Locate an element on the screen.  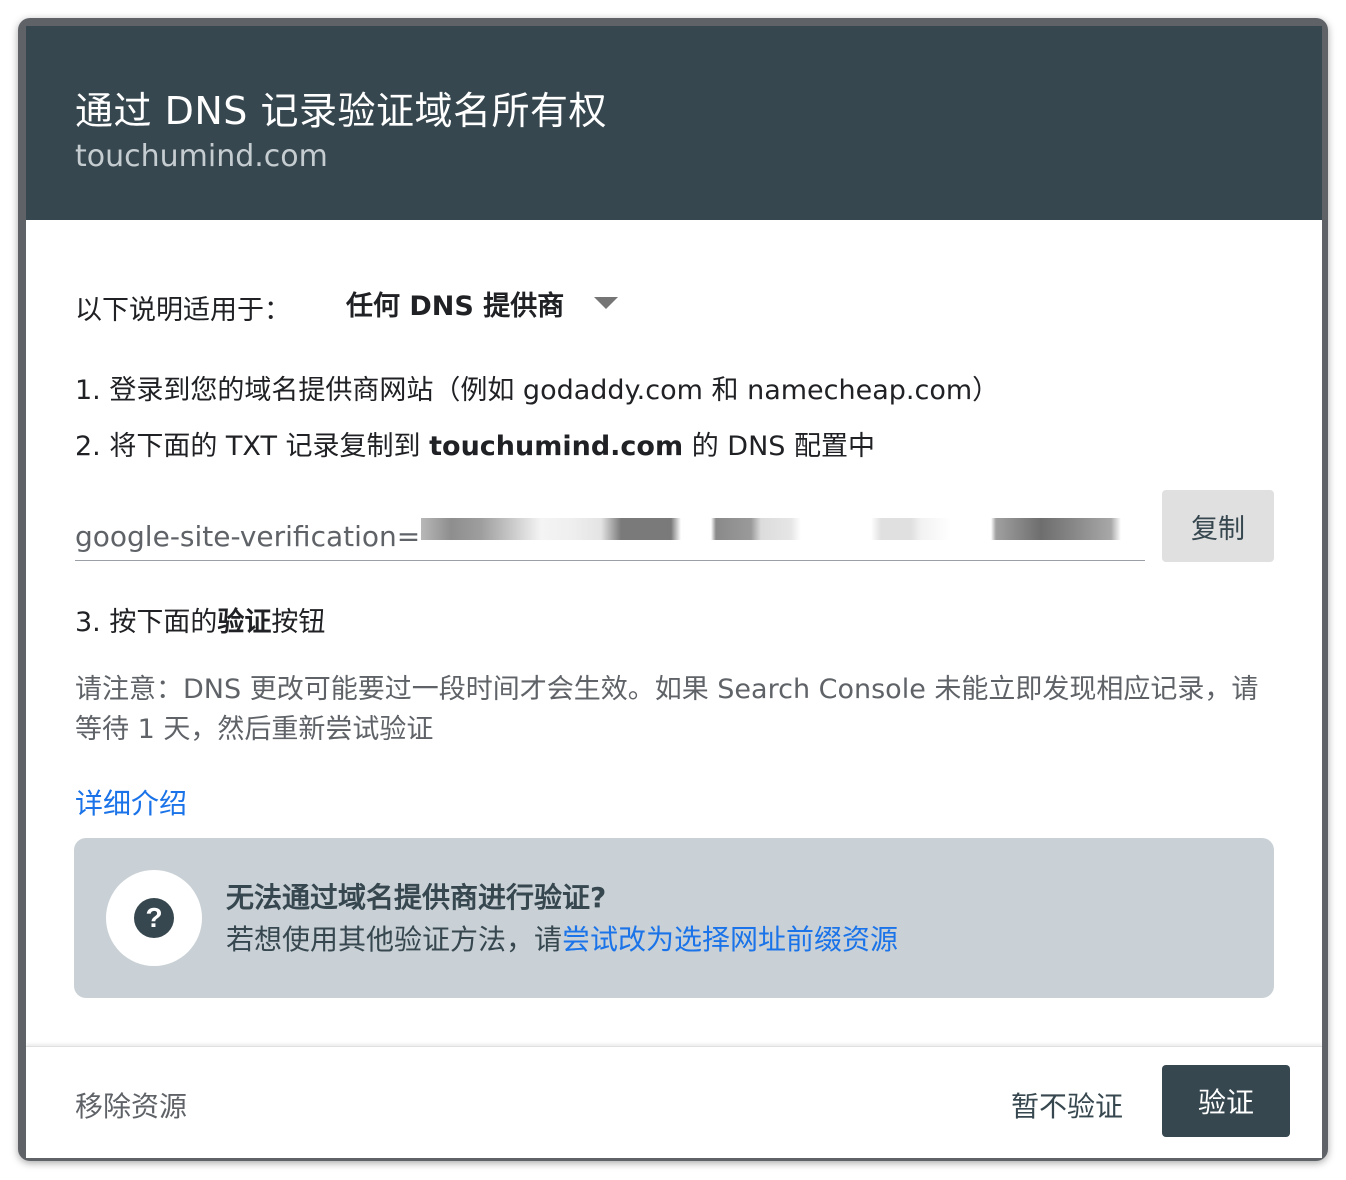
learn-more-link: 详细介绍 is located at coordinates (131, 802).